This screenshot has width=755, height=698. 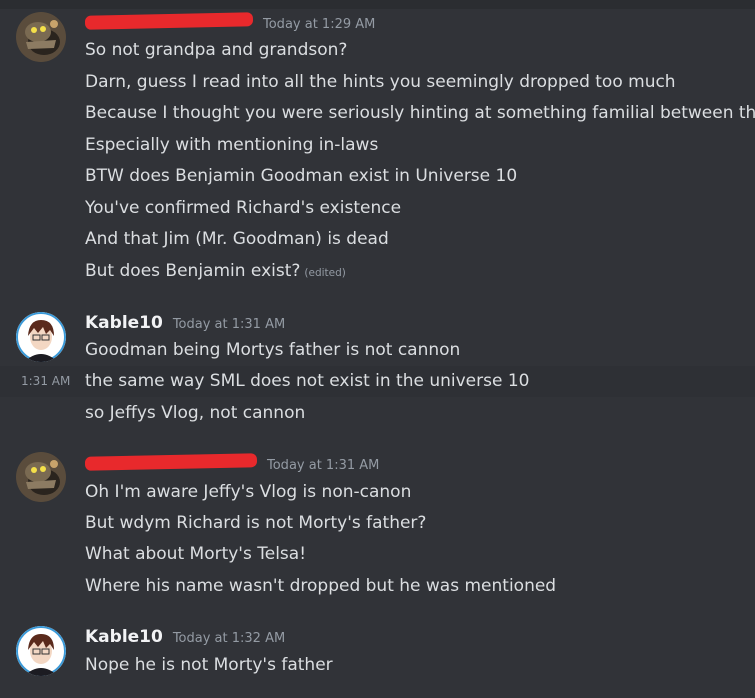 What do you see at coordinates (193, 271) in the screenshot?
I see `message-text: But does Benjamin exist?` at bounding box center [193, 271].